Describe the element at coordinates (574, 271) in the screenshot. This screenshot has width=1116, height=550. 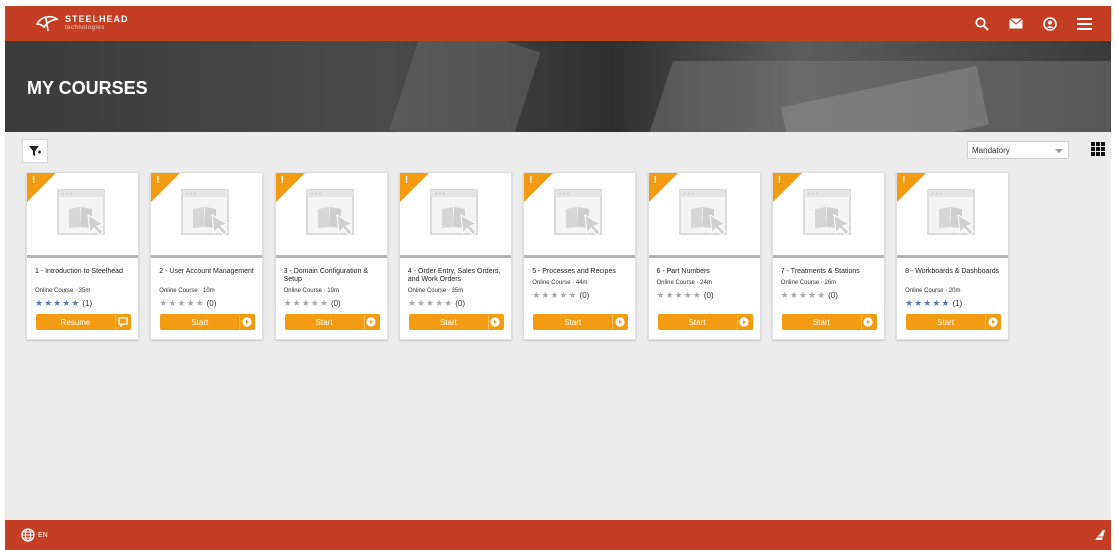
I see `course-title: 5 - Processes and Recipes` at that location.